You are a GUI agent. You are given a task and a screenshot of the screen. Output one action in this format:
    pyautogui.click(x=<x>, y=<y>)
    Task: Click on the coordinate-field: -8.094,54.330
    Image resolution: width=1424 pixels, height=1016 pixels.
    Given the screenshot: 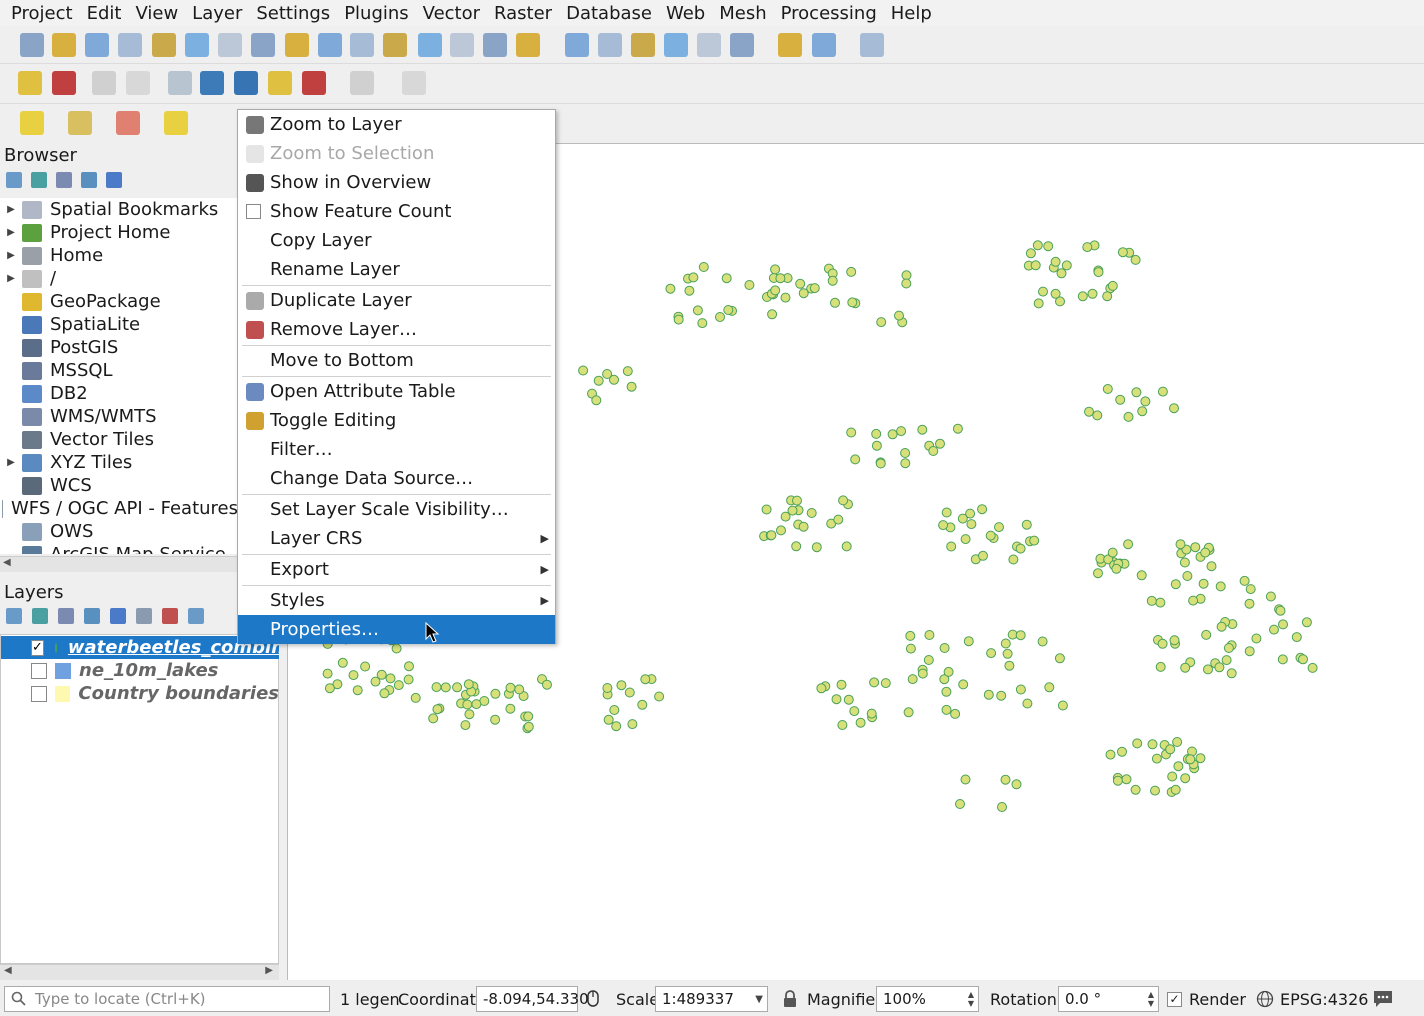 What is the action you would take?
    pyautogui.click(x=532, y=999)
    